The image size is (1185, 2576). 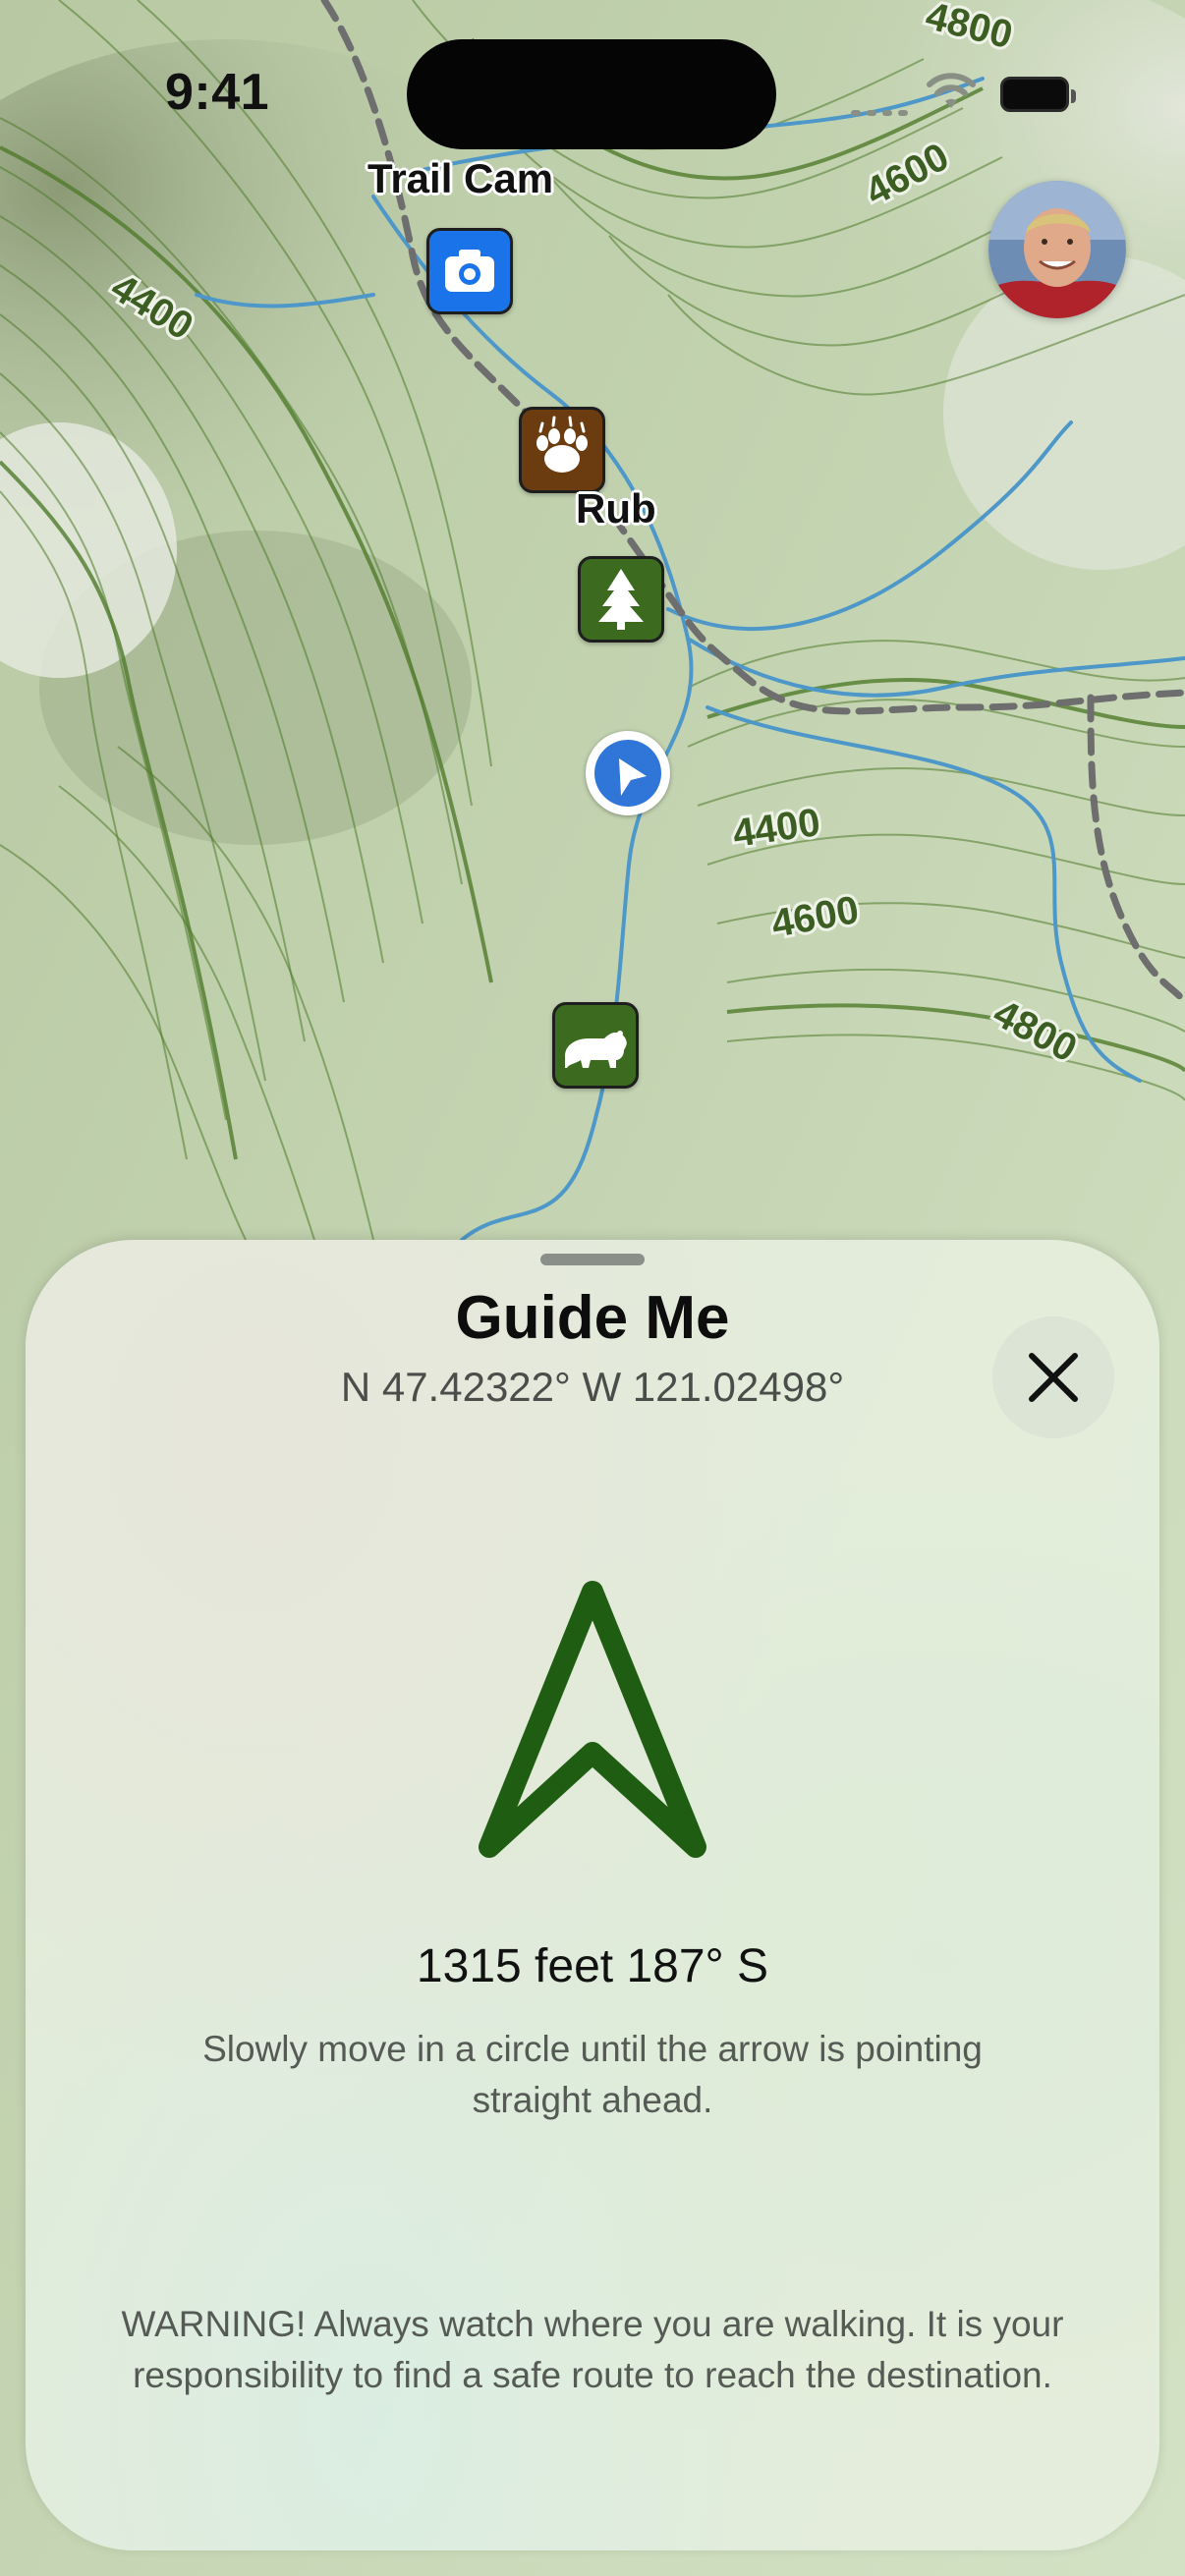 What do you see at coordinates (596, 1049) in the screenshot?
I see `bear-icon` at bounding box center [596, 1049].